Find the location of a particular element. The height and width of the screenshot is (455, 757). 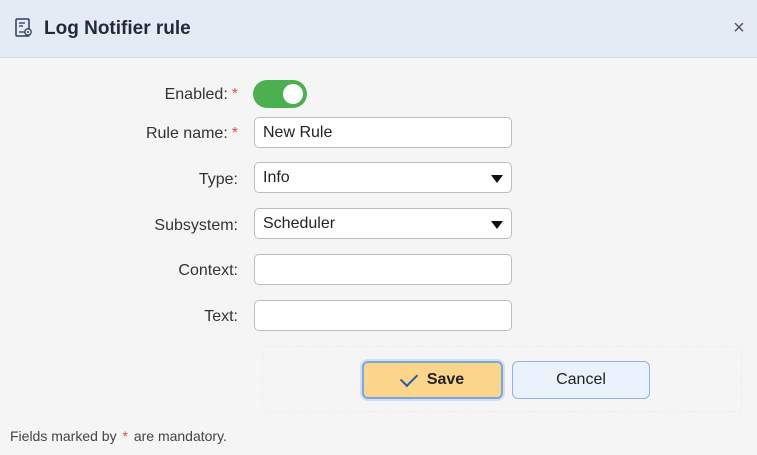

type-label-text: Type: is located at coordinates (218, 179).